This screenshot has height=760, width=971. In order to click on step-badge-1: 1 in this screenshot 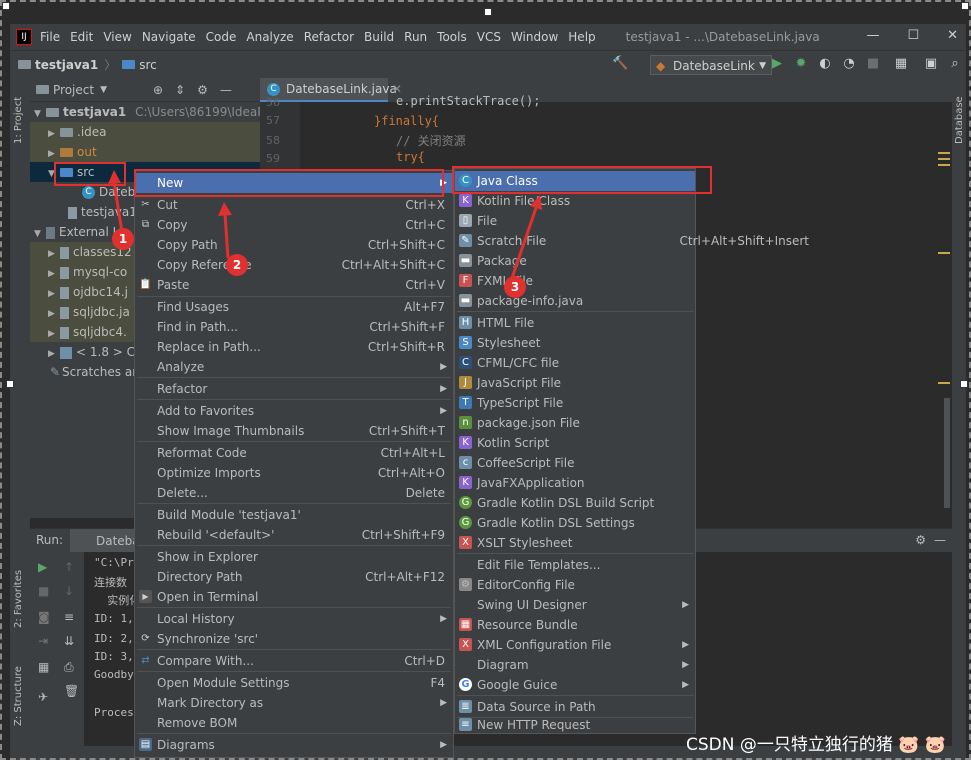, I will do `click(123, 239)`.